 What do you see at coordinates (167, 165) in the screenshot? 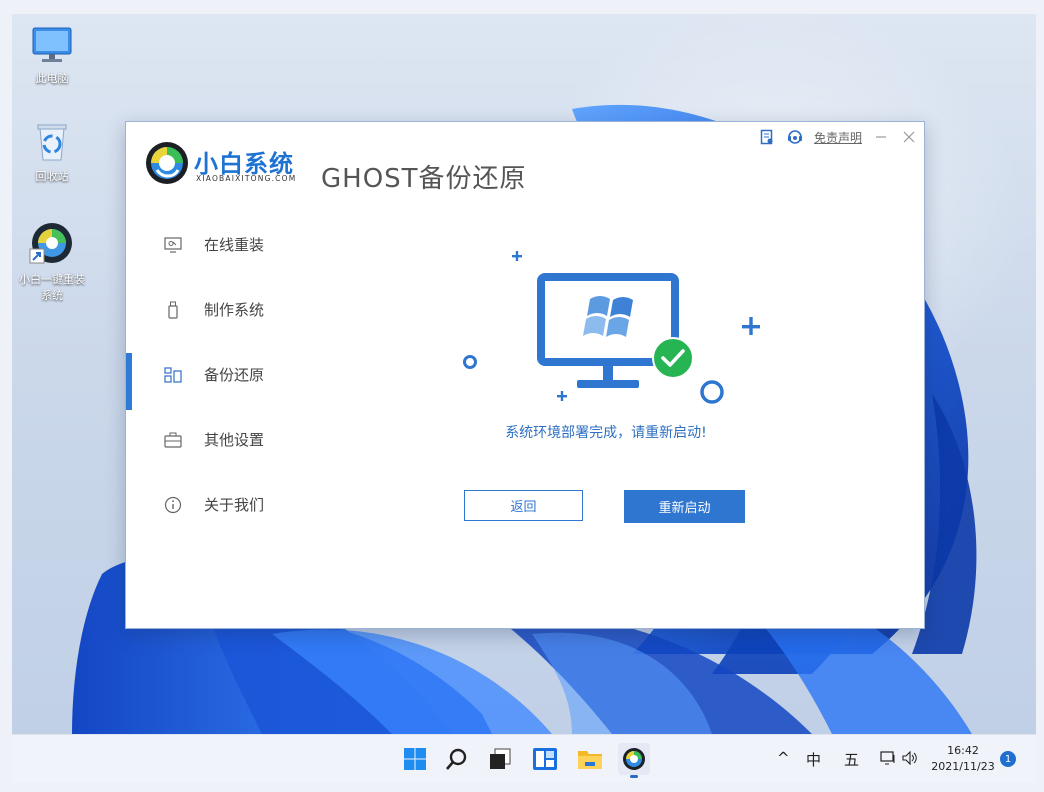
I see `xiaobai-logo-icon` at bounding box center [167, 165].